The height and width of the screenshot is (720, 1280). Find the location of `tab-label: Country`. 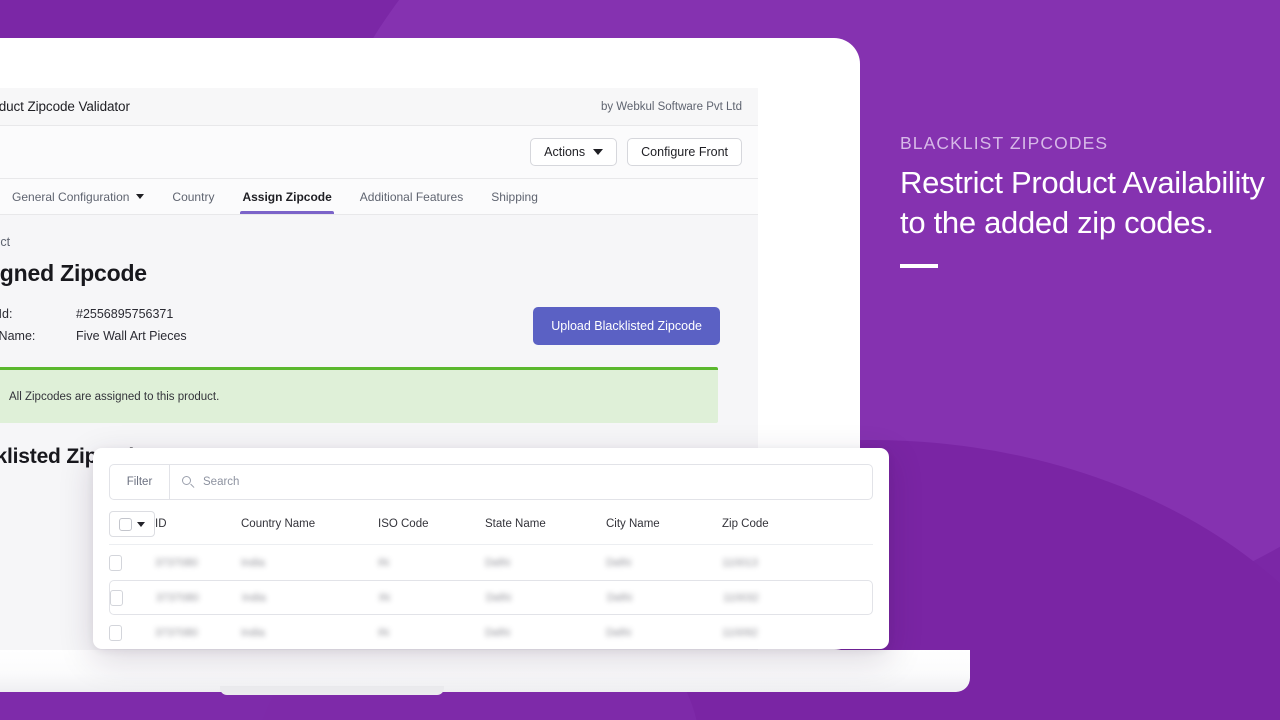

tab-label: Country is located at coordinates (193, 196).